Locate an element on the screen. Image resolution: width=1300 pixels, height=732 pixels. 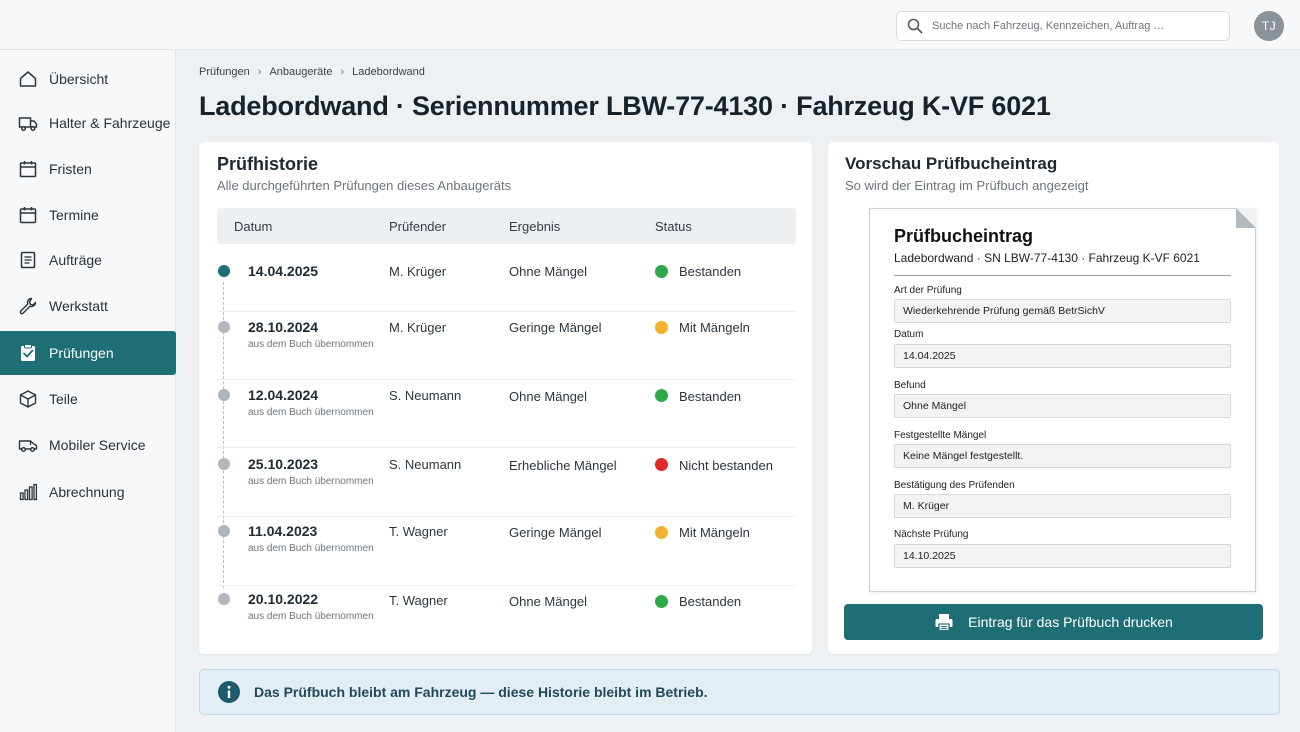
breadcrumb-item-pruefungen: Prüfungen is located at coordinates (224, 72).